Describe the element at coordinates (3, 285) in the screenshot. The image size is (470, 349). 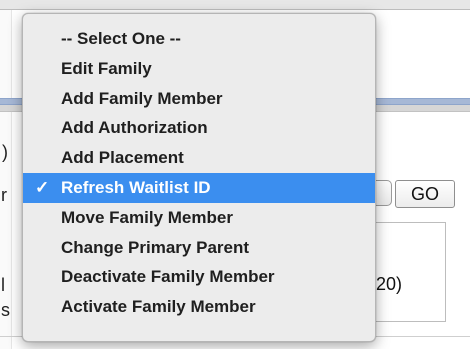
I see `text-fragment: l` at that location.